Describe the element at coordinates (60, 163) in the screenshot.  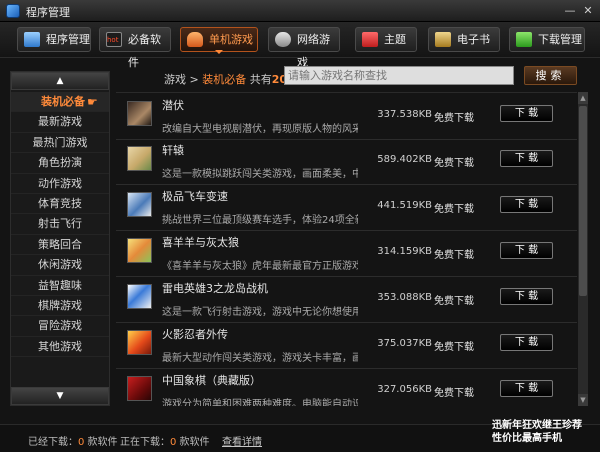
I see `sidebar-item-rpg: 角色扮演` at that location.